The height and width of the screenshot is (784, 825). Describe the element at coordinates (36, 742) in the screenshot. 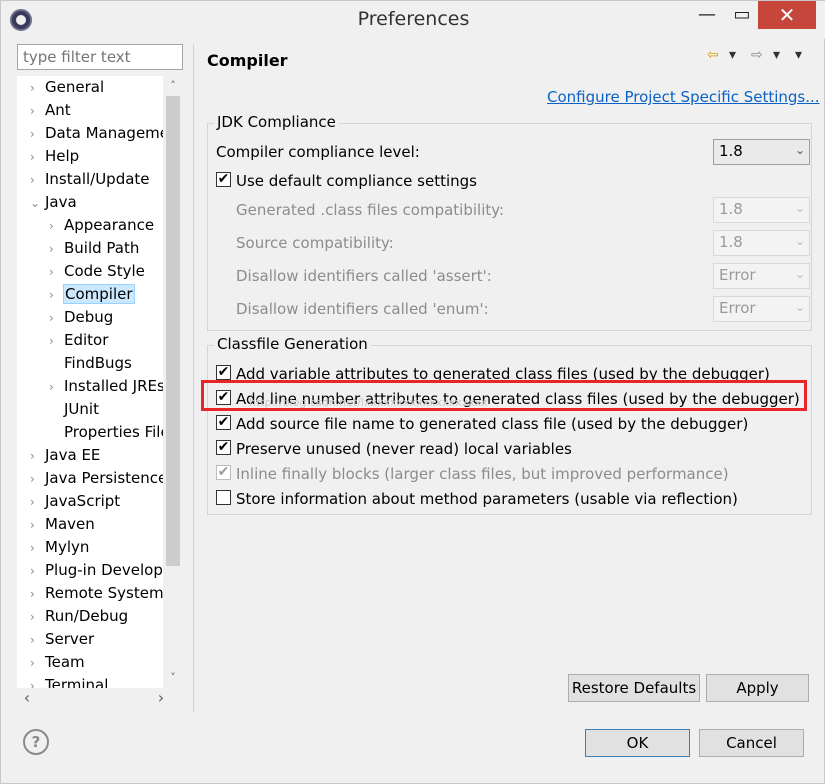

I see `help-icon: ?` at that location.